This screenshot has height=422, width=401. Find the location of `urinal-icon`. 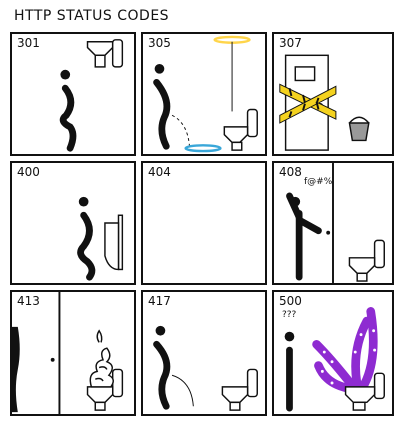

urinal-icon is located at coordinates (114, 242).